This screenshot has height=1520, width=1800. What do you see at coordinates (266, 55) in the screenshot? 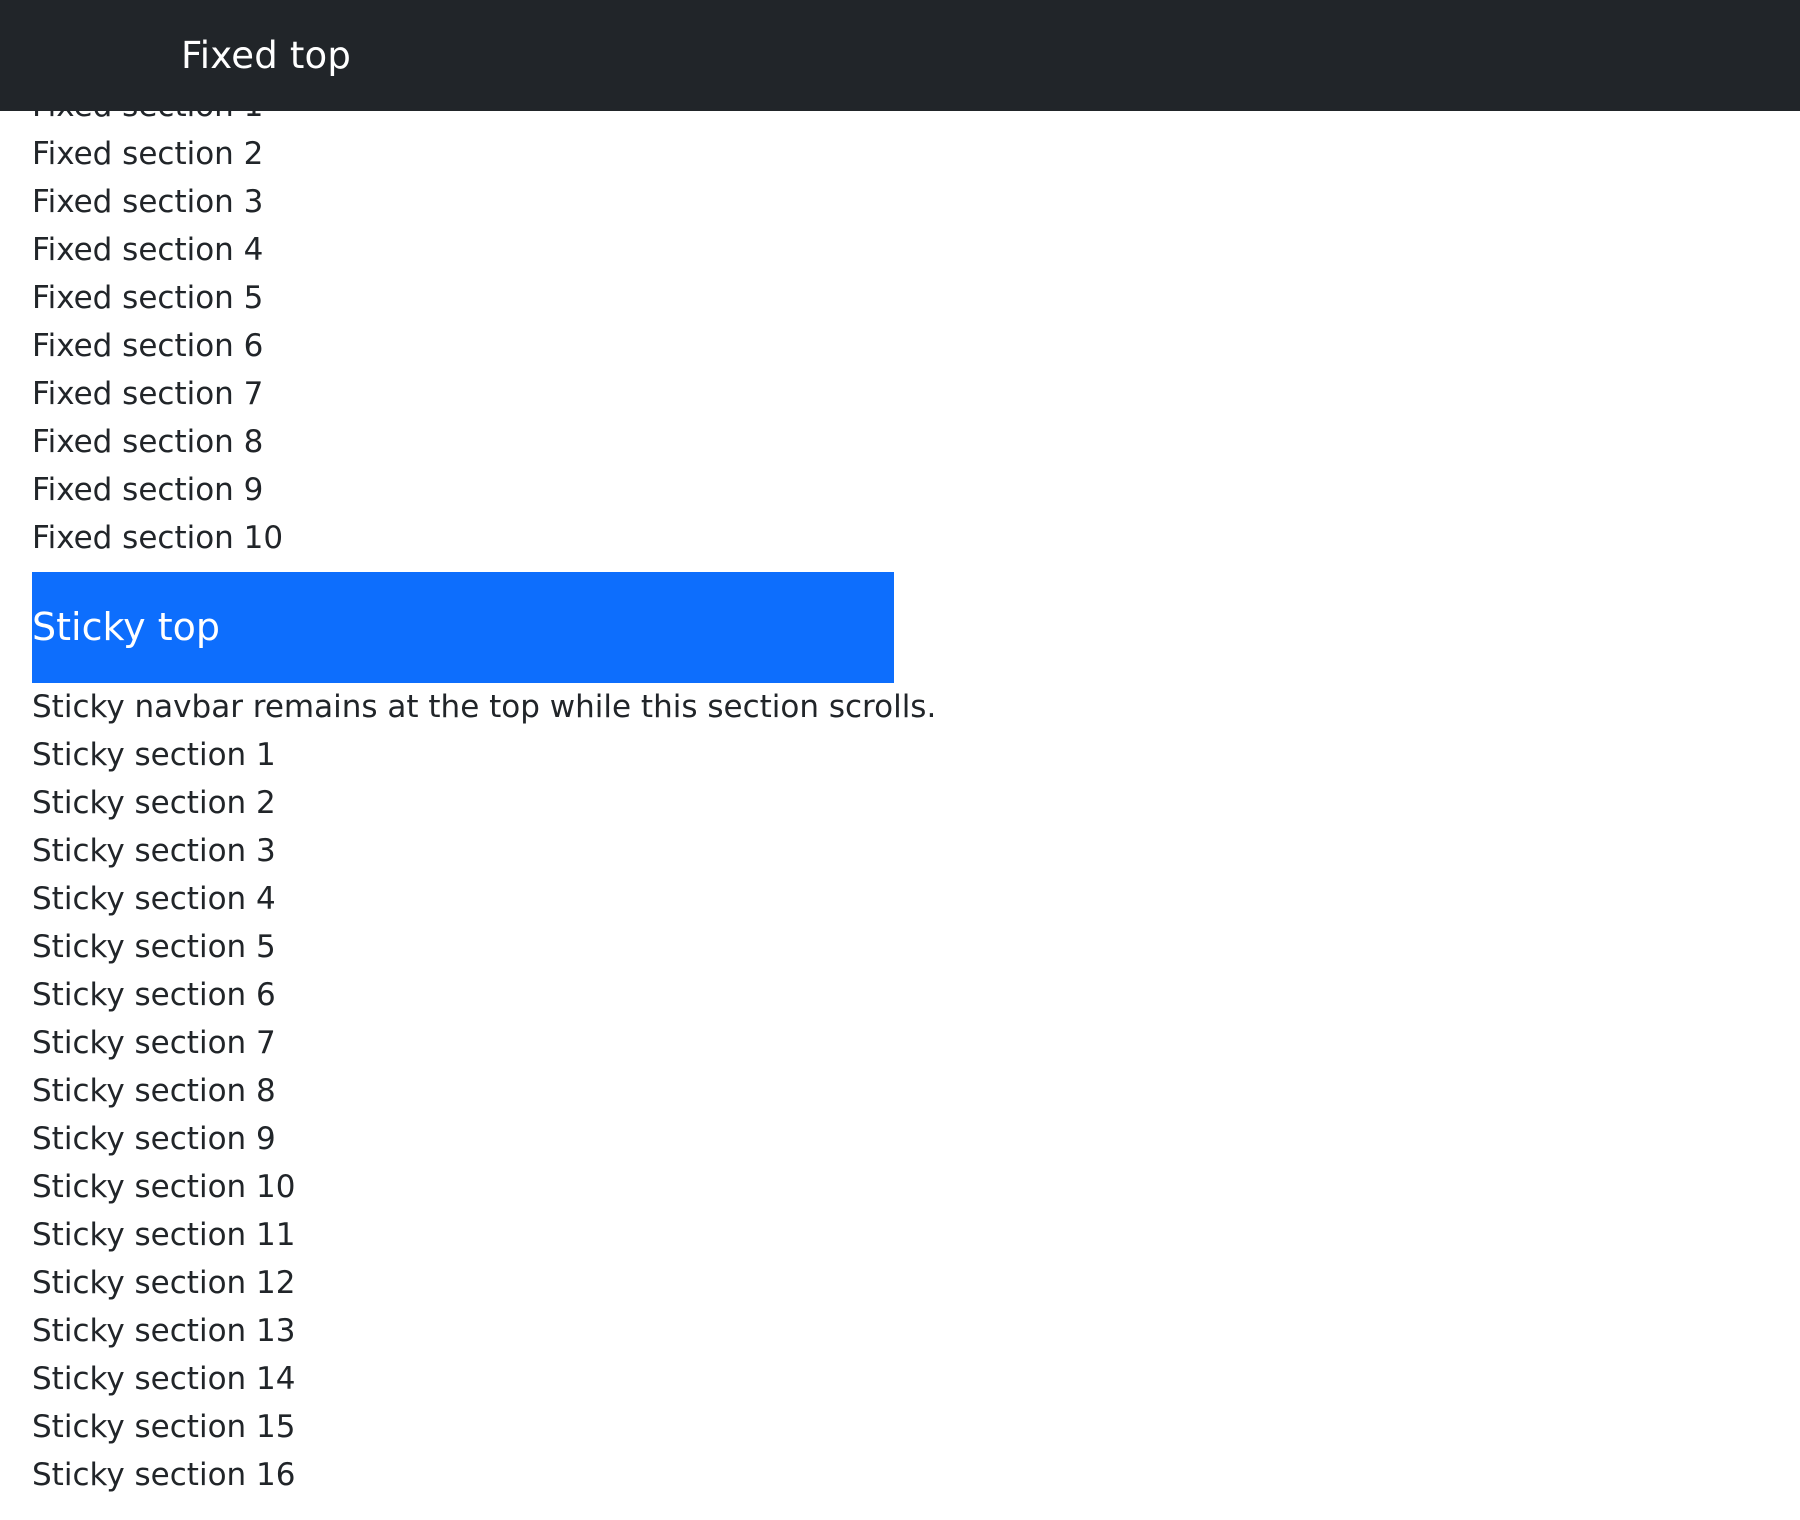
I see `fixed-top-brand-link: Fixed top` at bounding box center [266, 55].